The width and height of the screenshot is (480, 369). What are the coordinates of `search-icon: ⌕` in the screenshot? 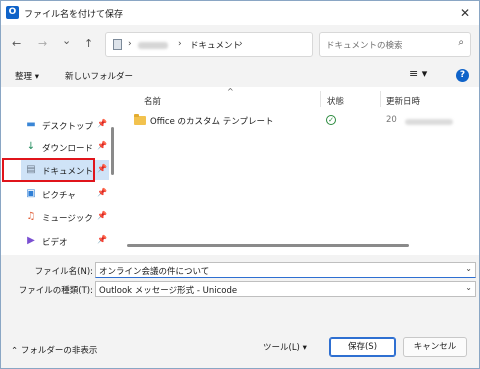 It's located at (461, 42).